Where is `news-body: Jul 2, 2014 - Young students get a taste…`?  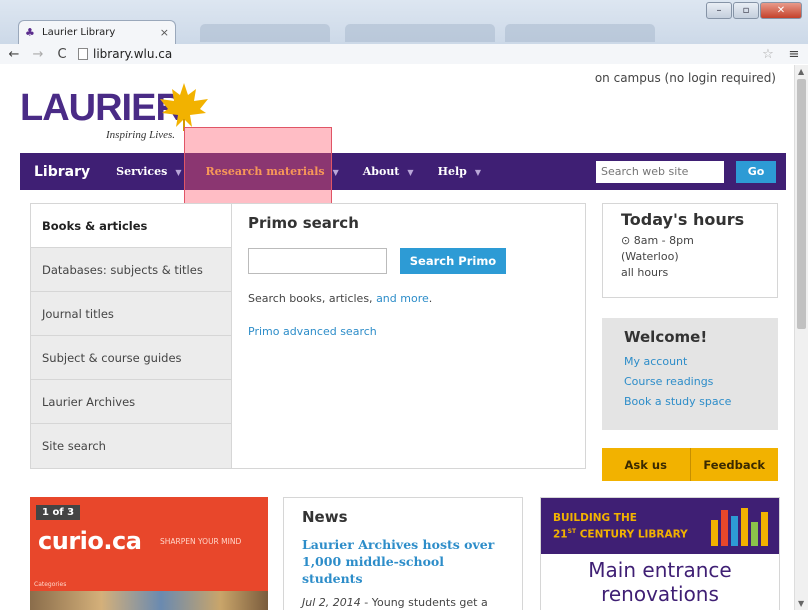
news-body: Jul 2, 2014 - Young students get a taste… is located at coordinates (403, 602).